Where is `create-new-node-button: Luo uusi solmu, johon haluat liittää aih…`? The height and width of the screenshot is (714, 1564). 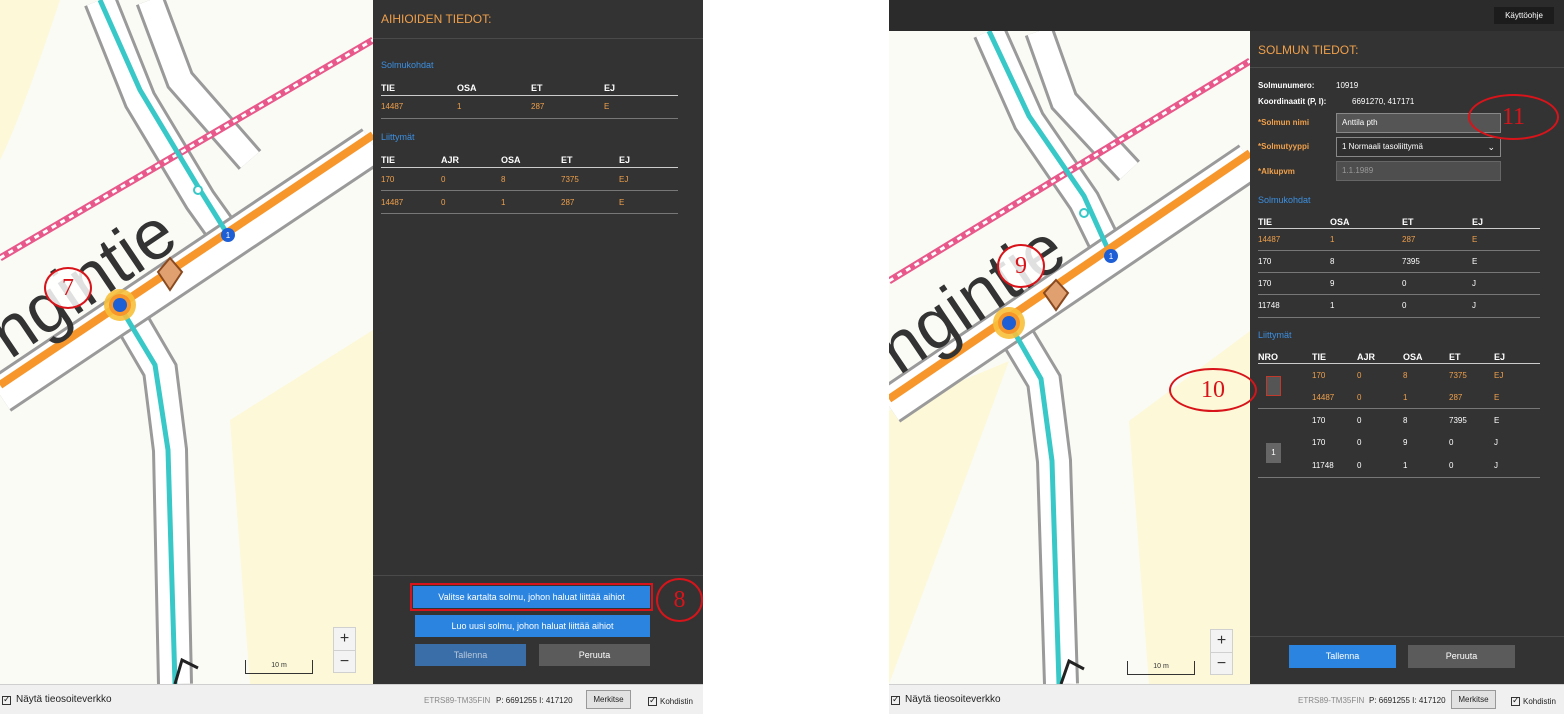
create-new-node-button: Luo uusi solmu, johon haluat liittää aih… is located at coordinates (532, 626).